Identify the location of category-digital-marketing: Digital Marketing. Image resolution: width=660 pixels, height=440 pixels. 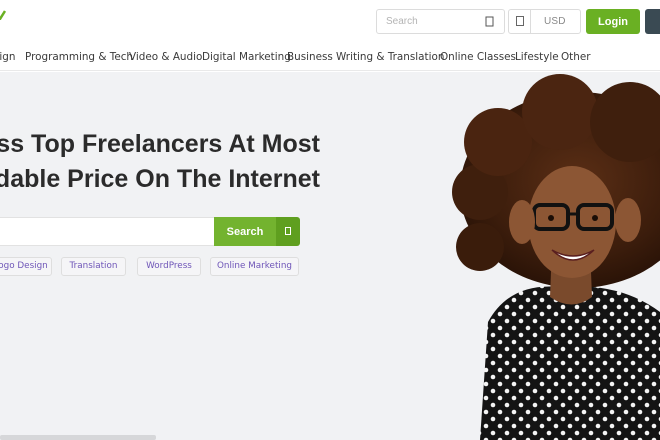
(246, 57).